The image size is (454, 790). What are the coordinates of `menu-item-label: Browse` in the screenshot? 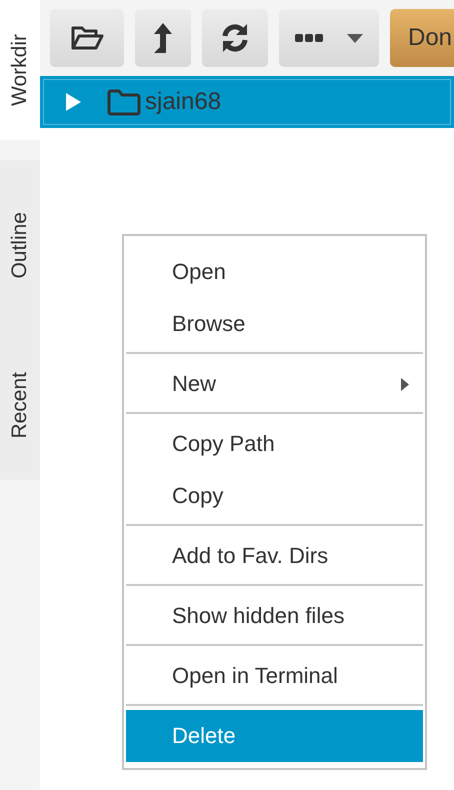 It's located at (209, 324).